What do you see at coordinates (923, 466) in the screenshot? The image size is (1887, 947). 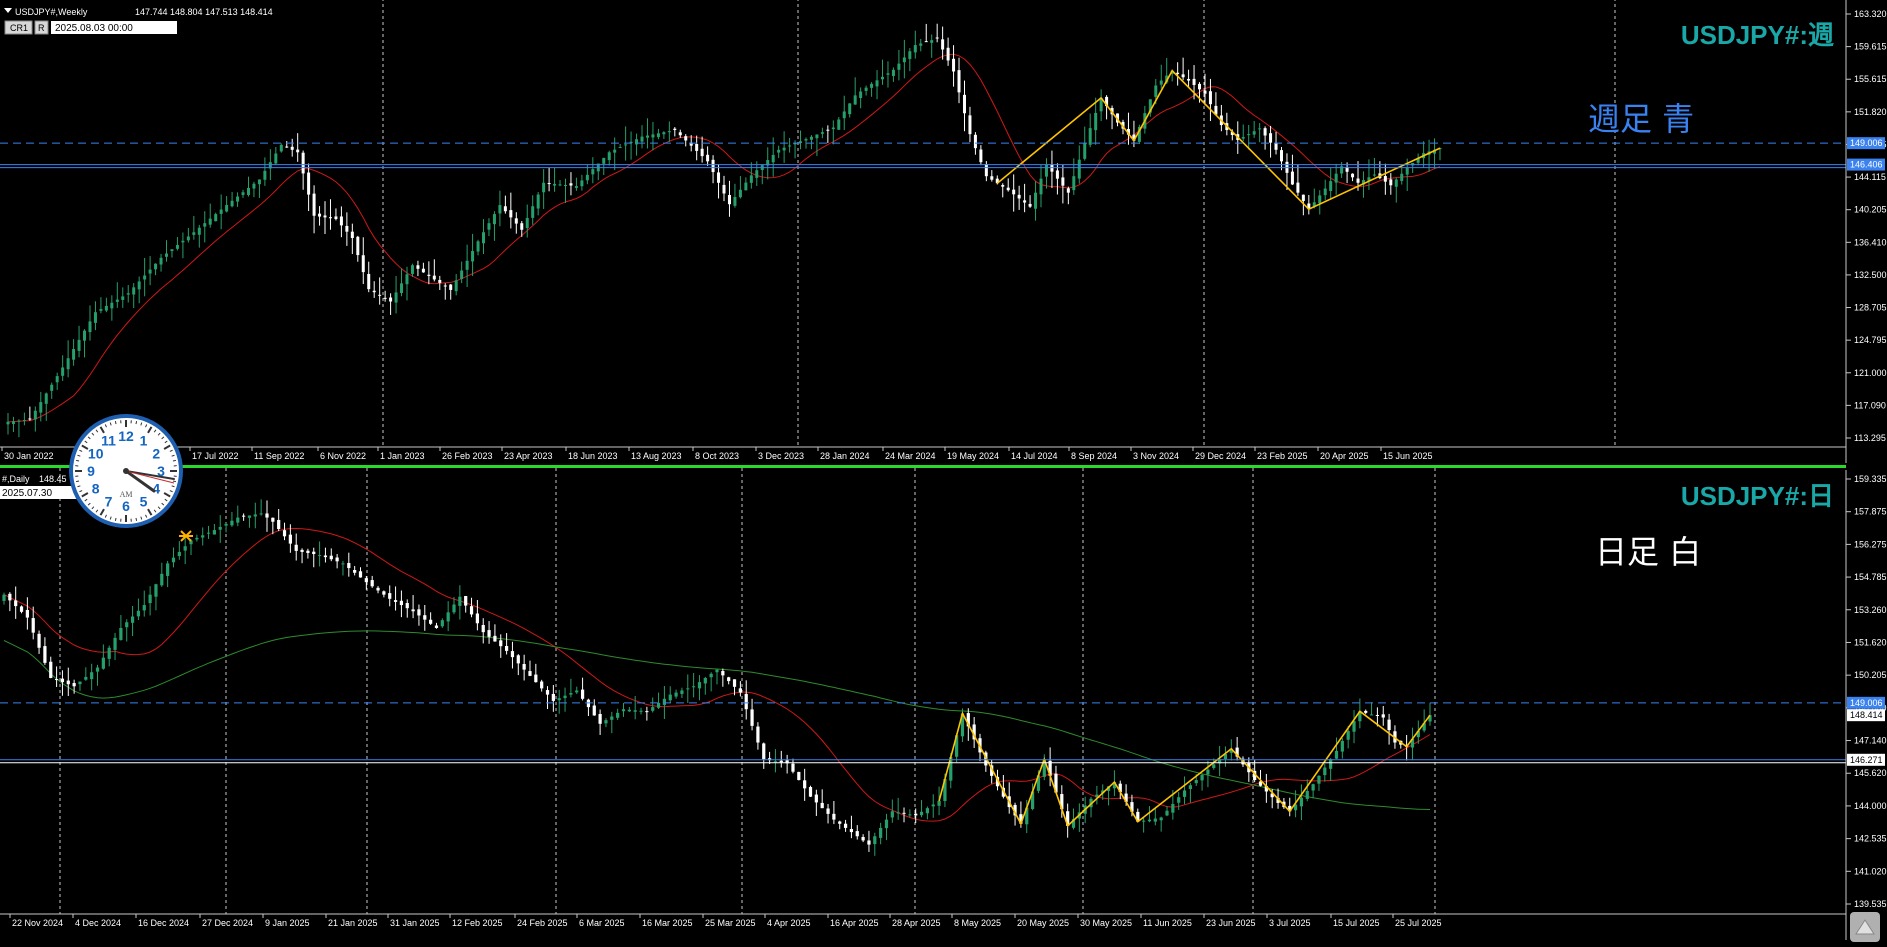 I see `pane-separator` at bounding box center [923, 466].